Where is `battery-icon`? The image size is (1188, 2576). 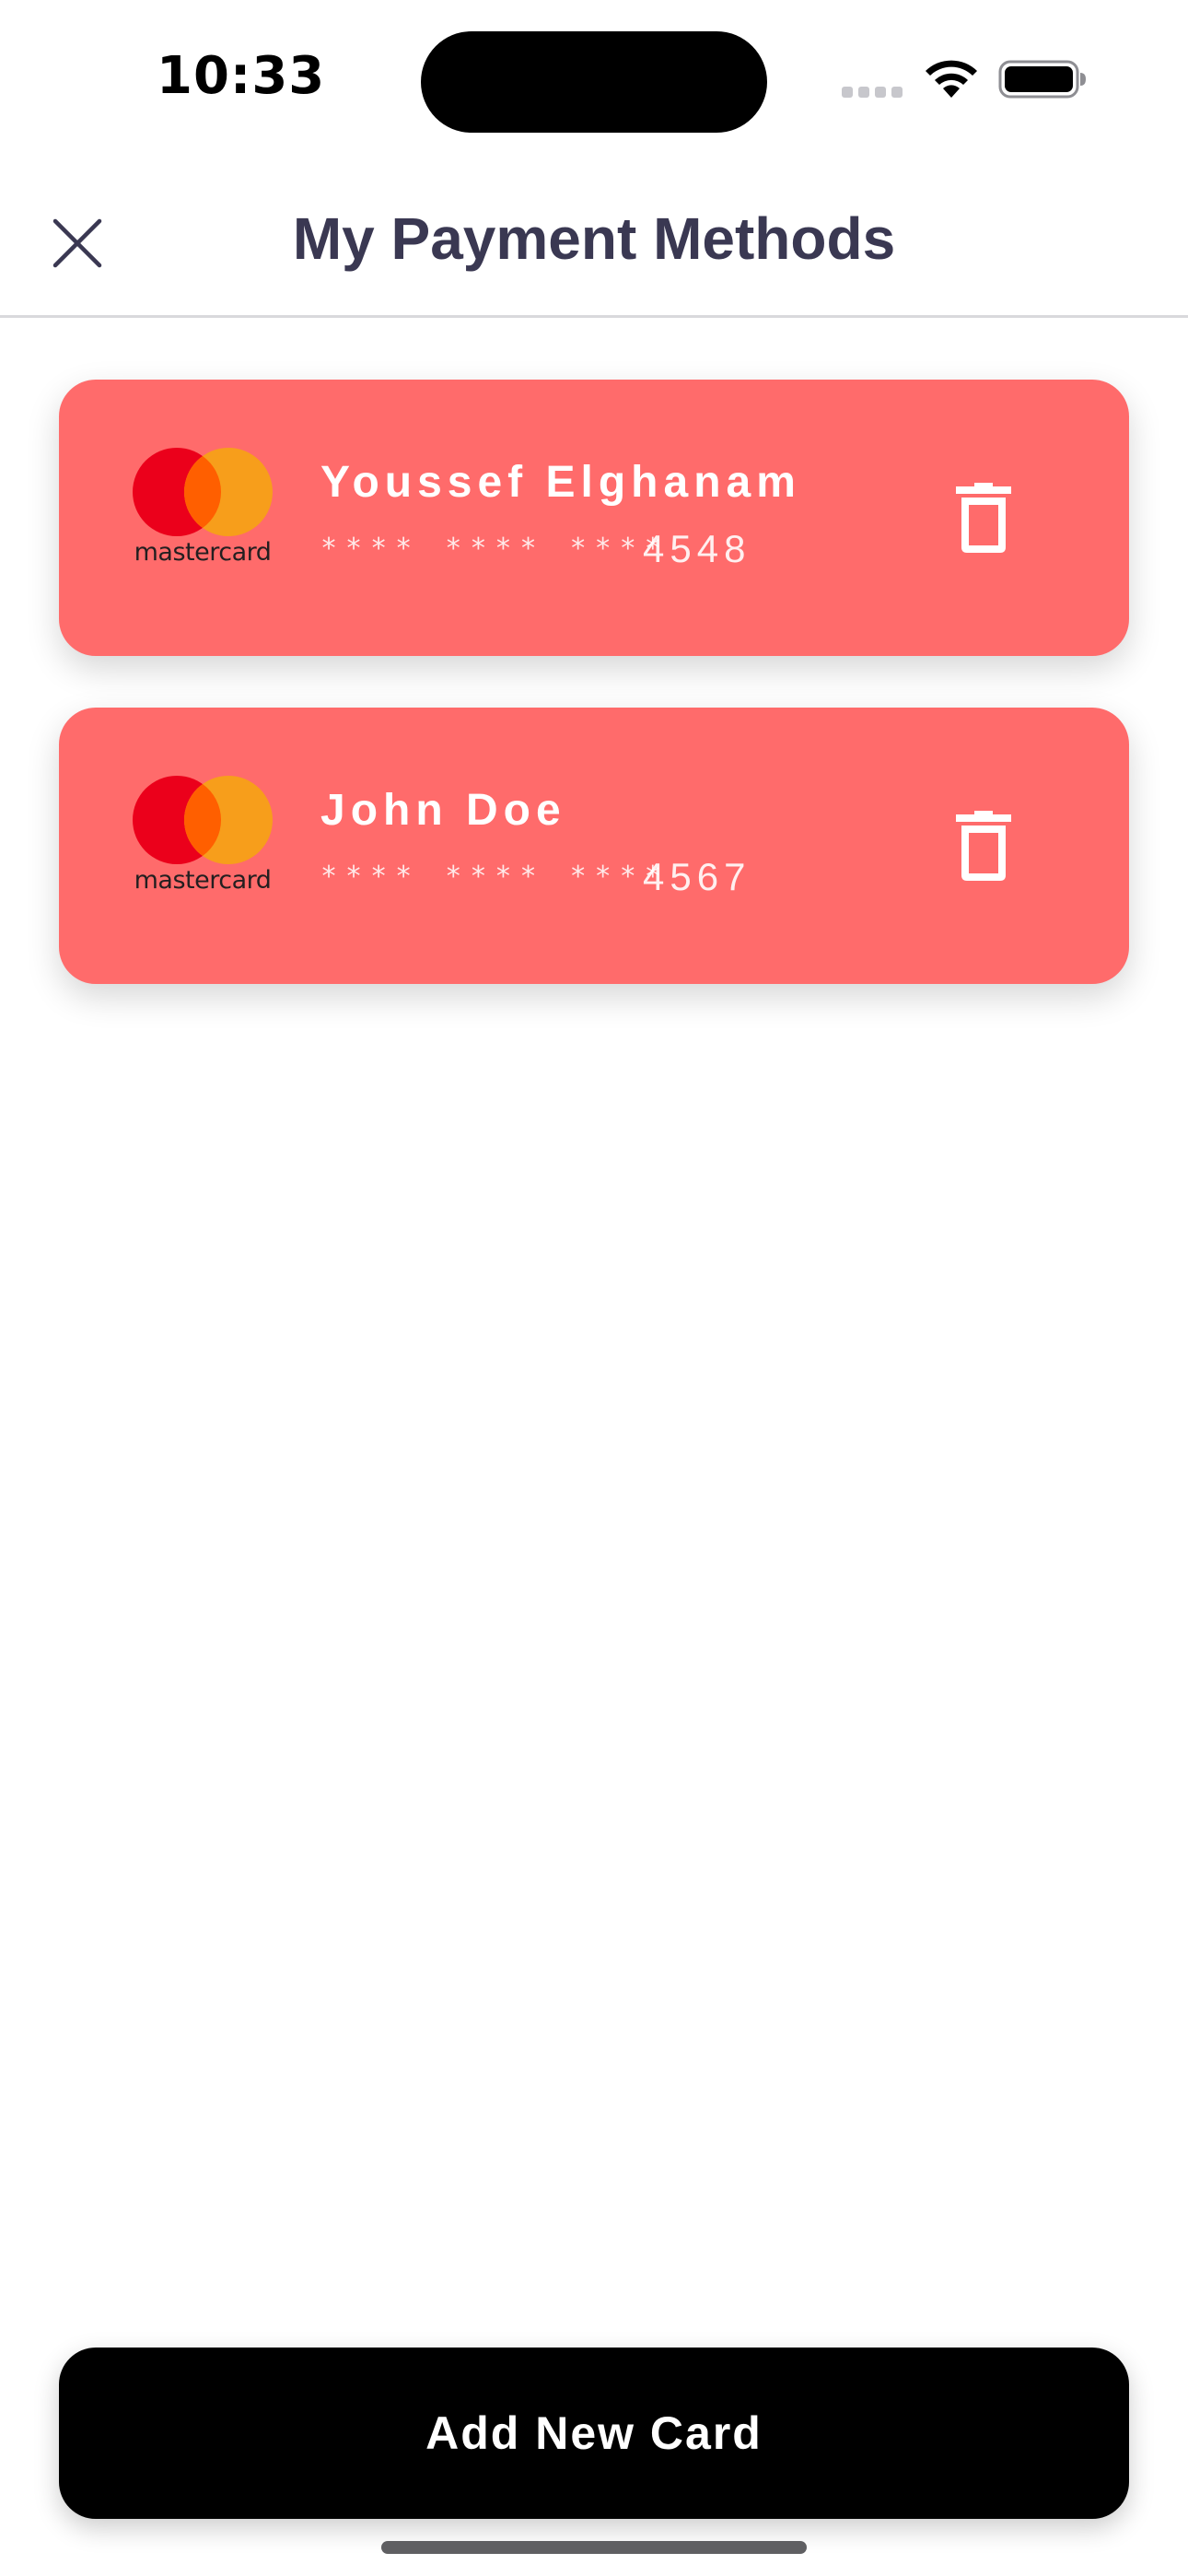 battery-icon is located at coordinates (1042, 79).